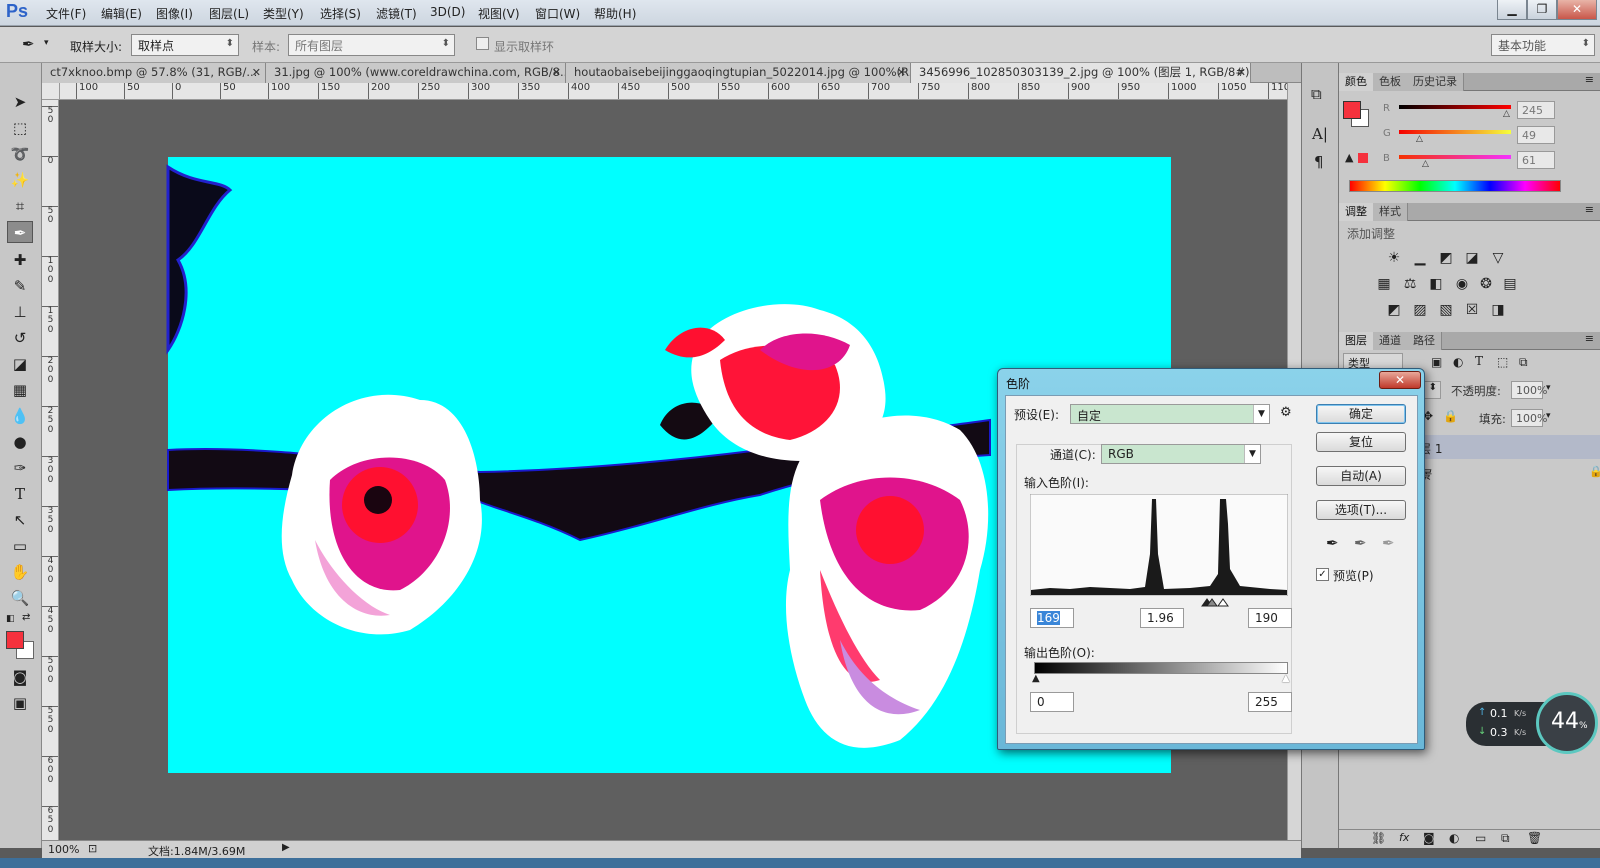 The image size is (1600, 868). Describe the element at coordinates (1436, 362) in the screenshot. I see `filter-pixel-icon: ▣` at that location.